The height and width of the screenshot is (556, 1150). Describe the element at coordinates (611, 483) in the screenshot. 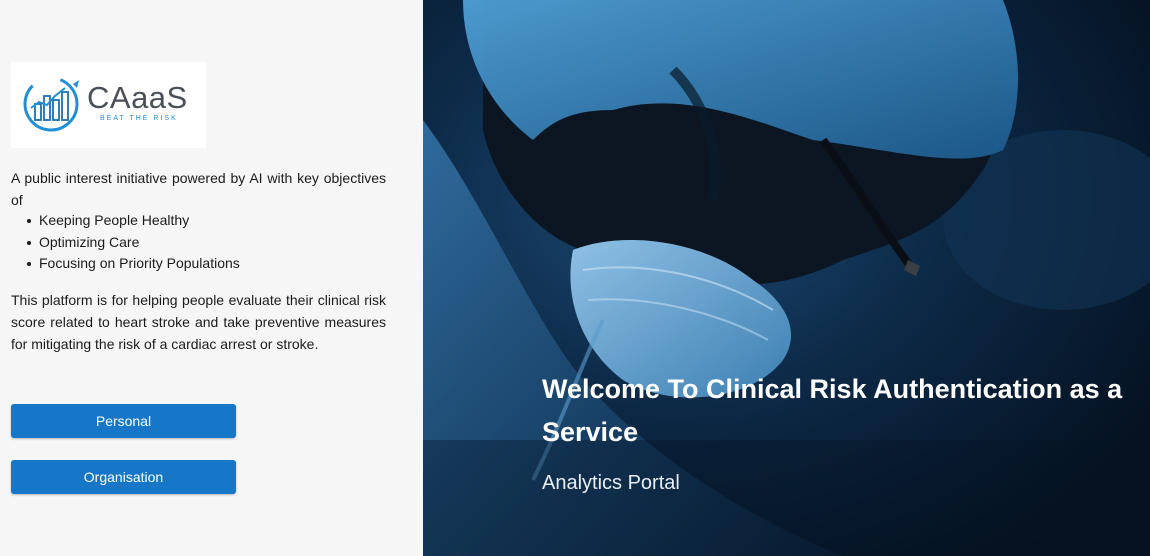

I see `hero-subtitle: Analytics Portal` at that location.